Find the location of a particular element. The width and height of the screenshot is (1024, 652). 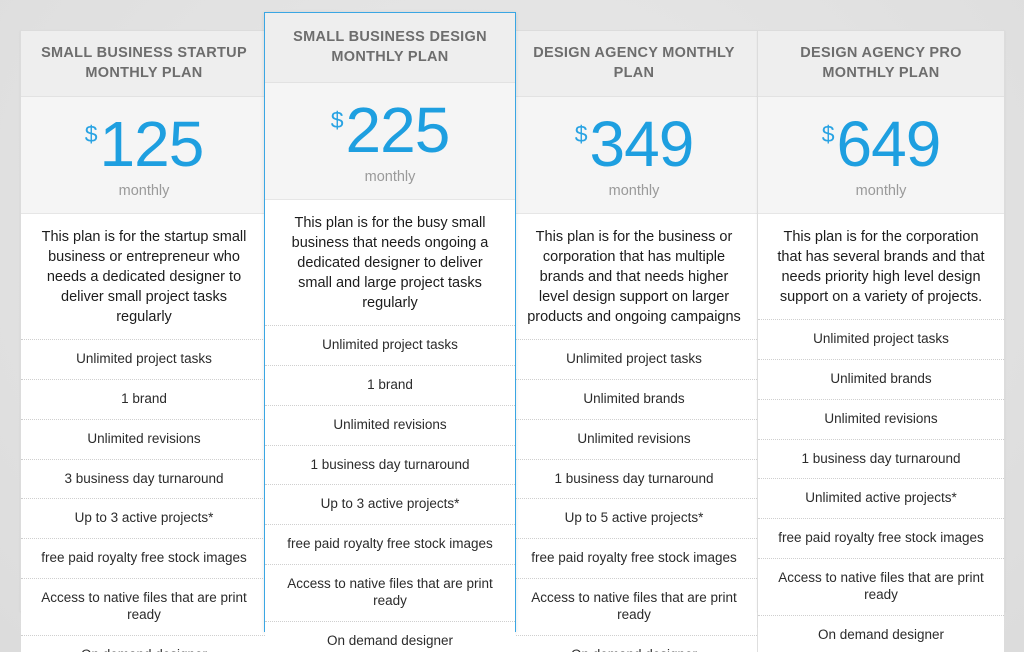

feature-item: Up to 5 active projects* is located at coordinates (634, 518).